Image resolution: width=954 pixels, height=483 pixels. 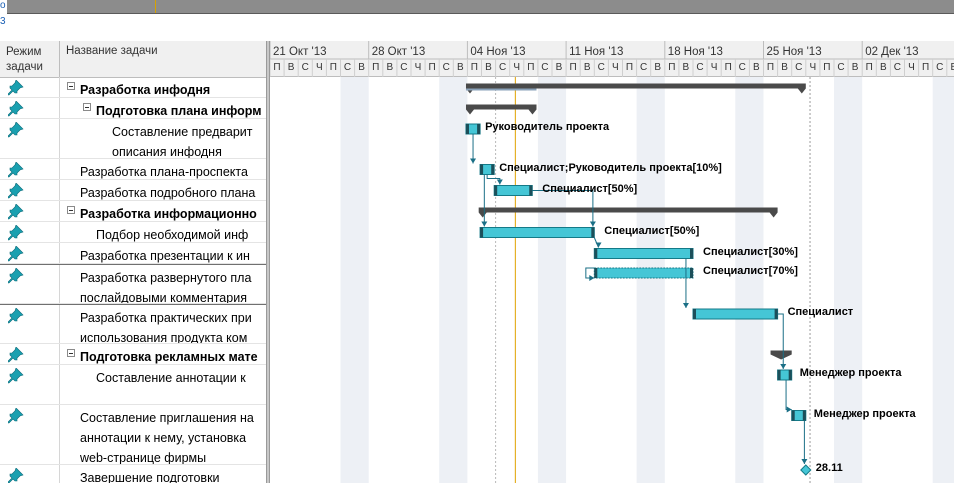 What do you see at coordinates (179, 111) in the screenshot?
I see `task-name: Подготовка плана информ` at bounding box center [179, 111].